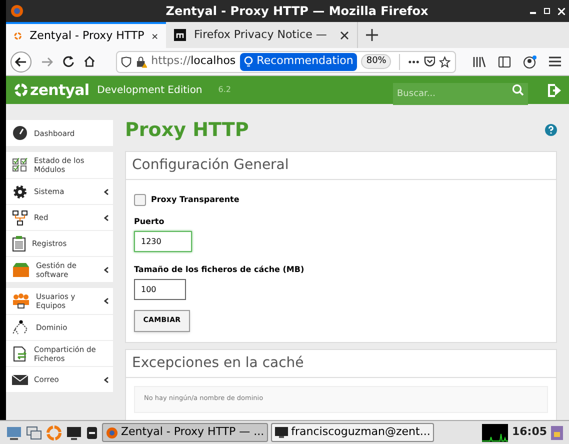  I want to click on cpu-graph-icon, so click(495, 433).